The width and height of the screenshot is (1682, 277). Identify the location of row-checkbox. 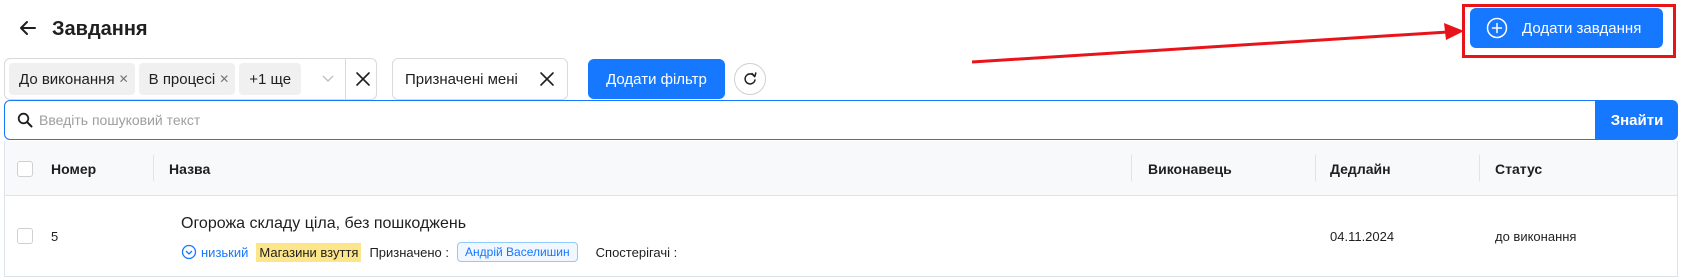
(25, 236).